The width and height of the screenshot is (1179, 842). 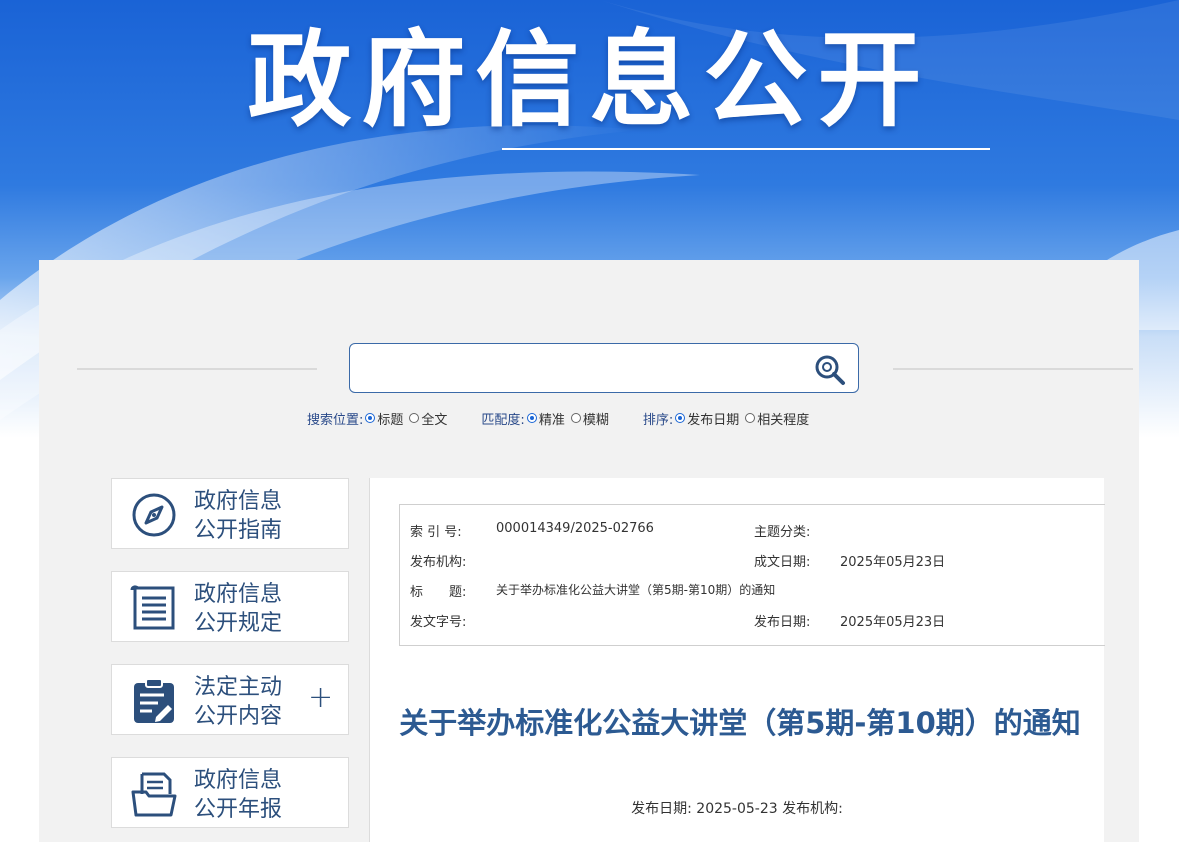 What do you see at coordinates (1013, 369) in the screenshot?
I see `divider-right` at bounding box center [1013, 369].